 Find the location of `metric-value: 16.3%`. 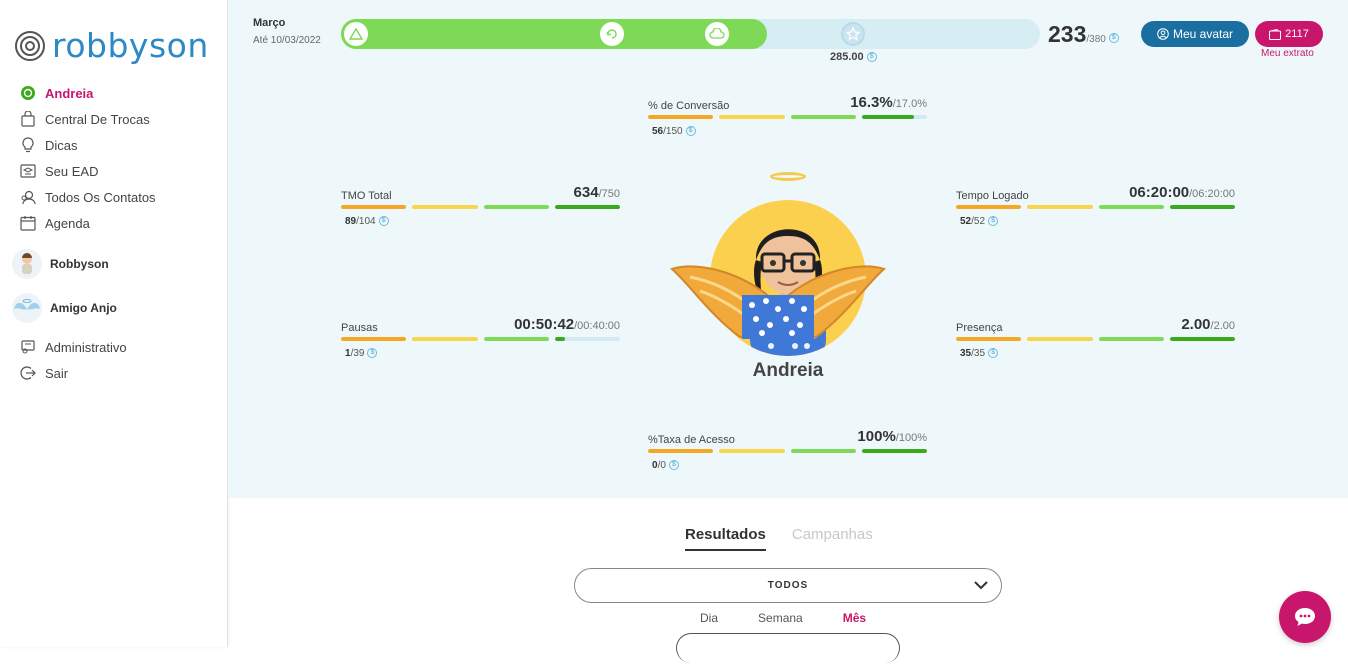

metric-value: 16.3% is located at coordinates (871, 102).